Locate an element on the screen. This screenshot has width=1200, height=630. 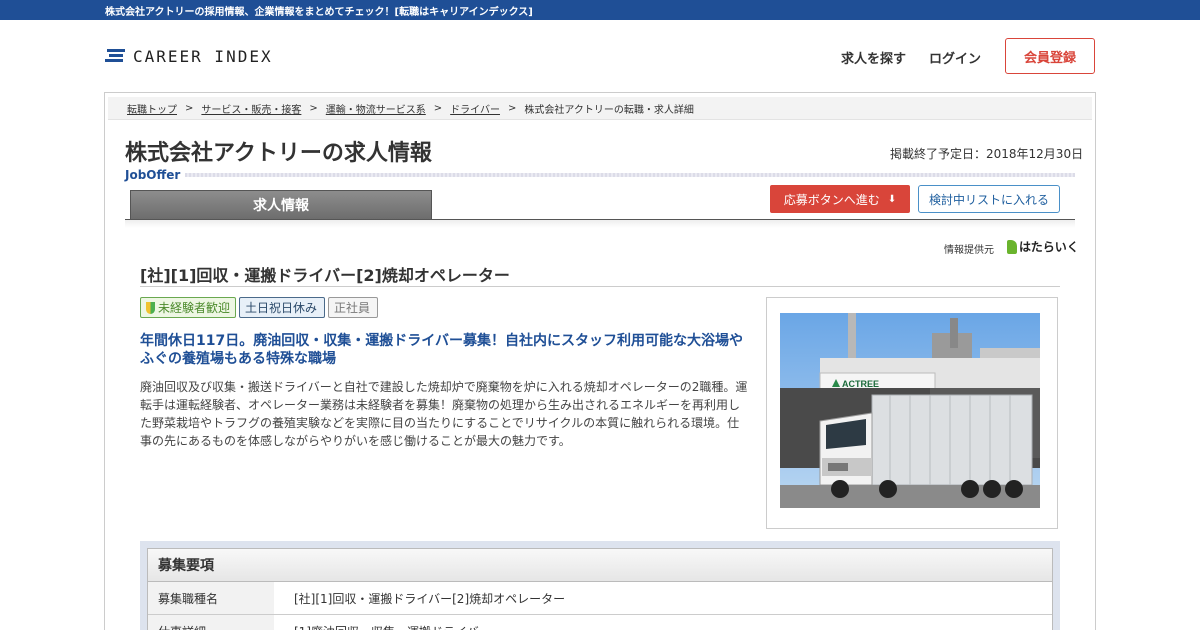
row-value: [1]廃油回収・収集・運搬ドライバー is located at coordinates (663, 622).